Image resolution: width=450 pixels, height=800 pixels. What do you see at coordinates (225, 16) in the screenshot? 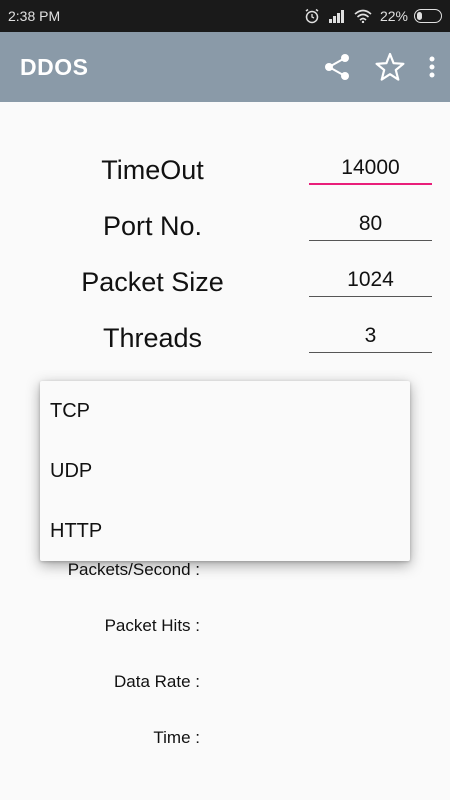
I see `status-bar: 2:38 PM 22%` at bounding box center [225, 16].